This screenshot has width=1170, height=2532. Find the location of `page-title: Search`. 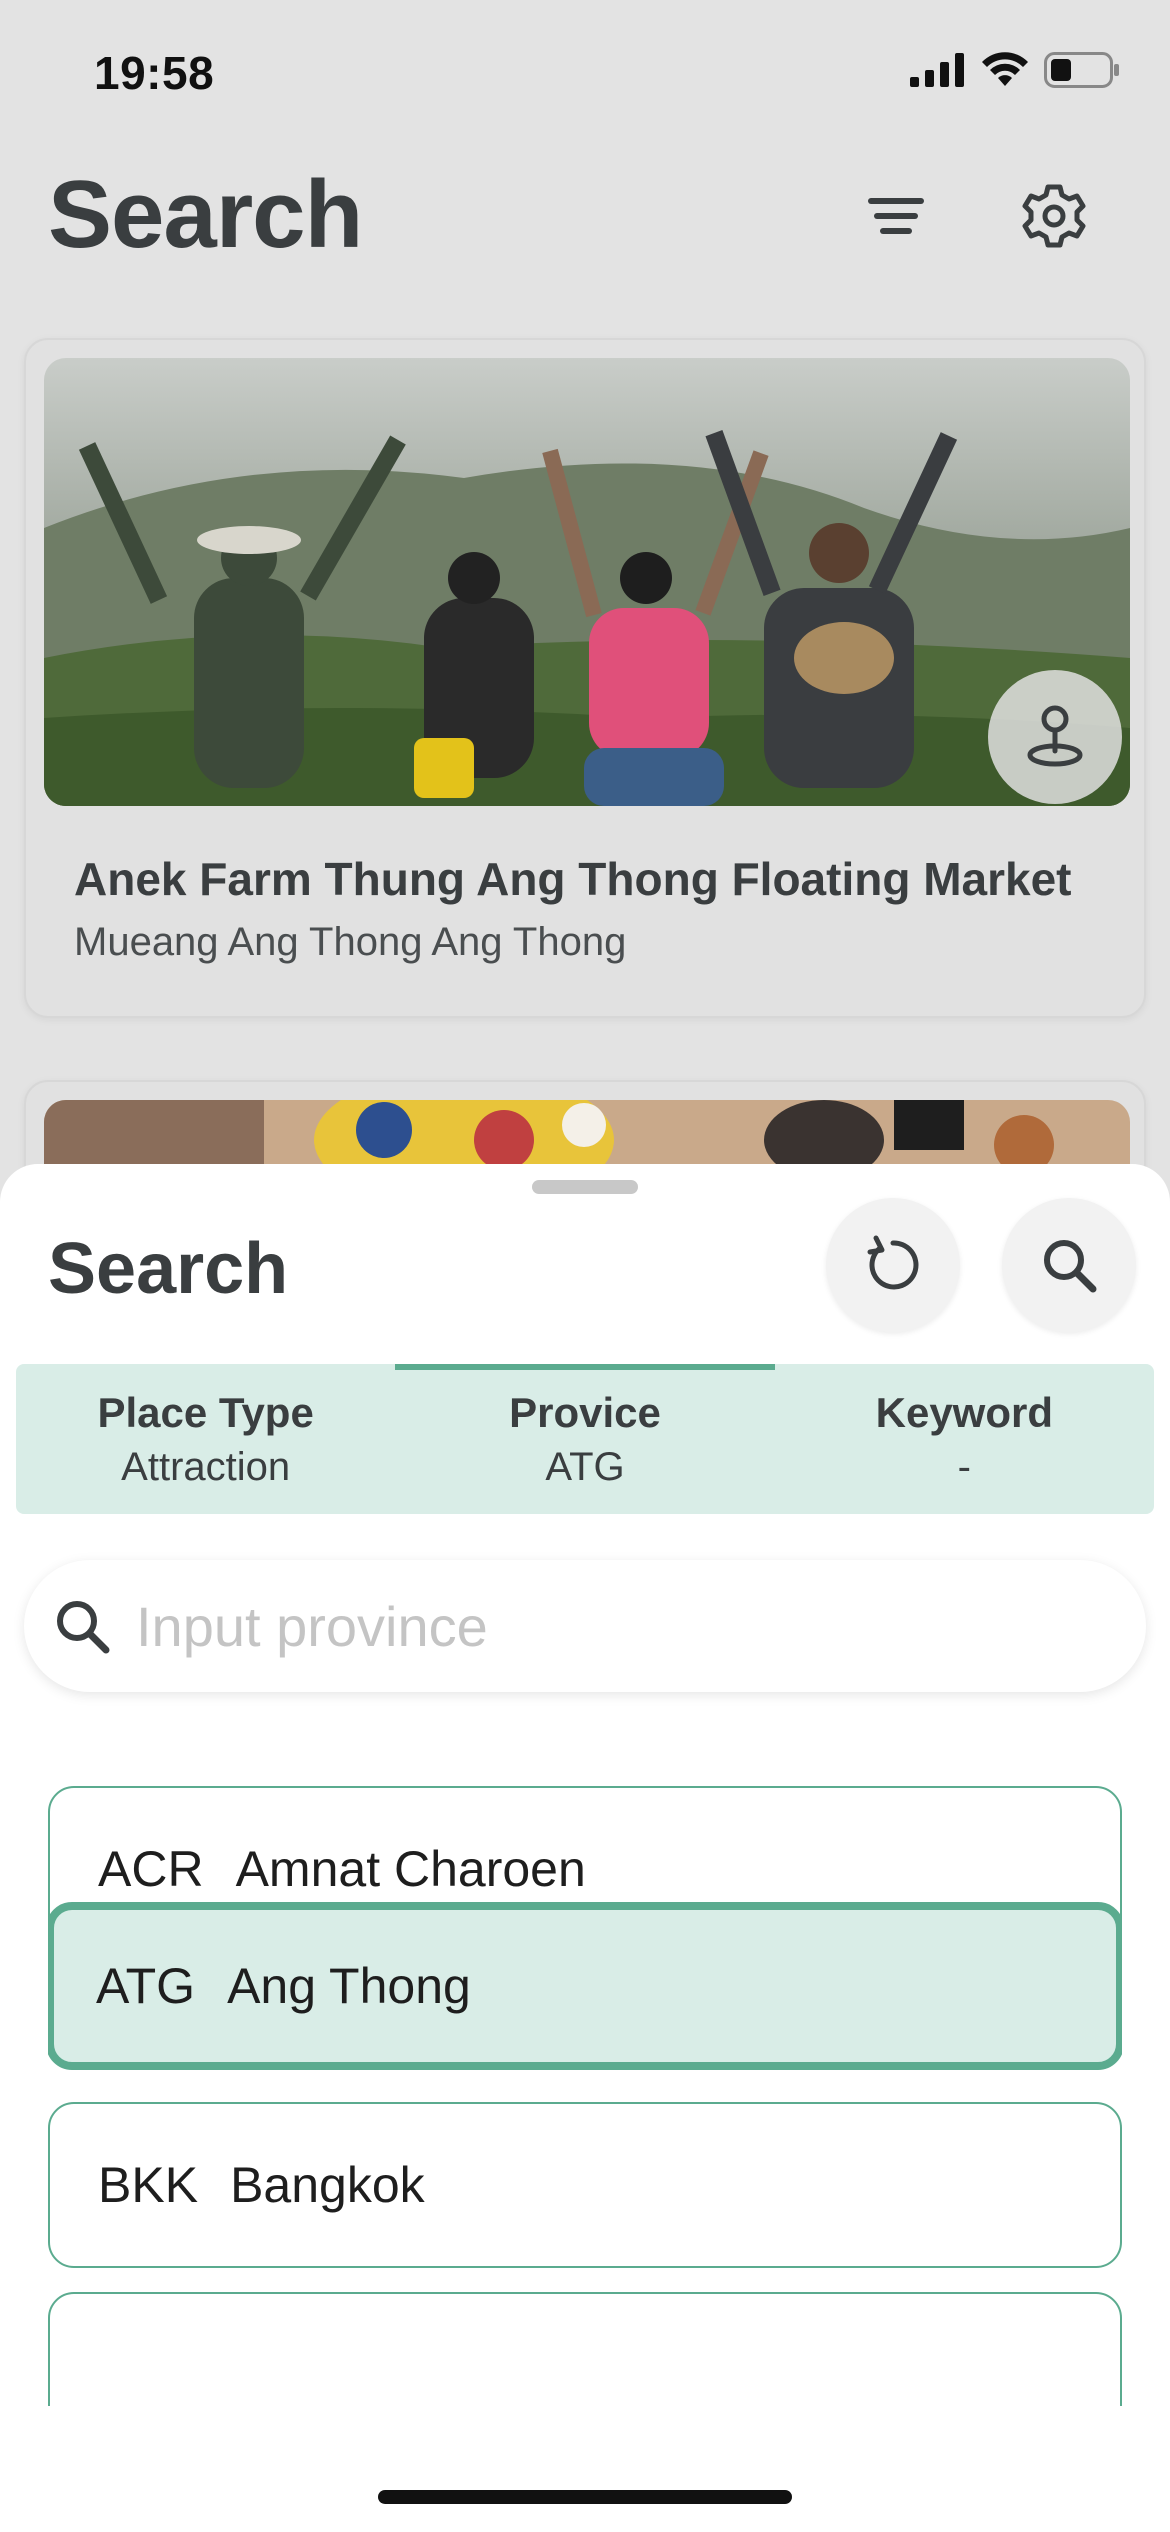

page-title: Search is located at coordinates (205, 214).